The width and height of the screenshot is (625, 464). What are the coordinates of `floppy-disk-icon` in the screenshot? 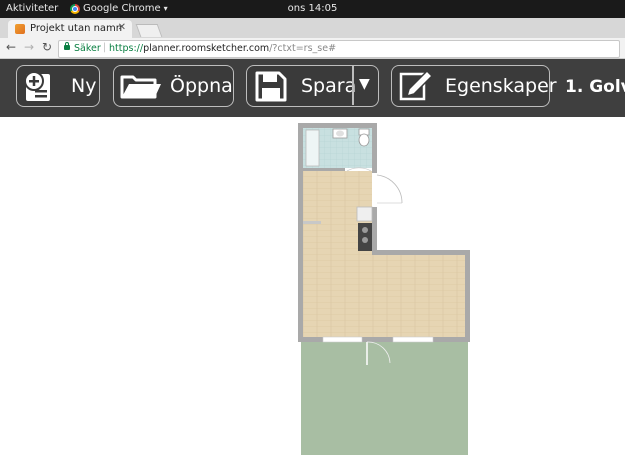 It's located at (271, 88).